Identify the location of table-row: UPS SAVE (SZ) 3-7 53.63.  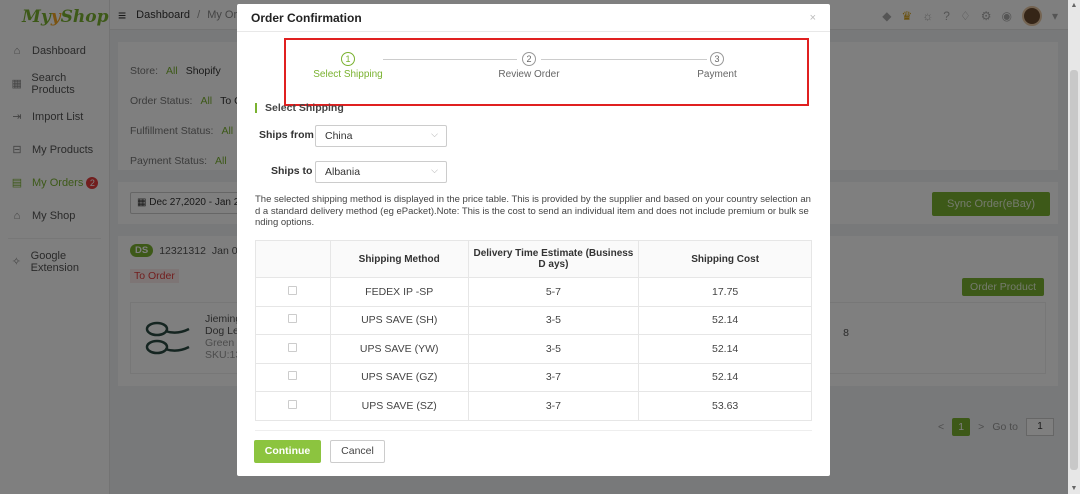
(533, 406).